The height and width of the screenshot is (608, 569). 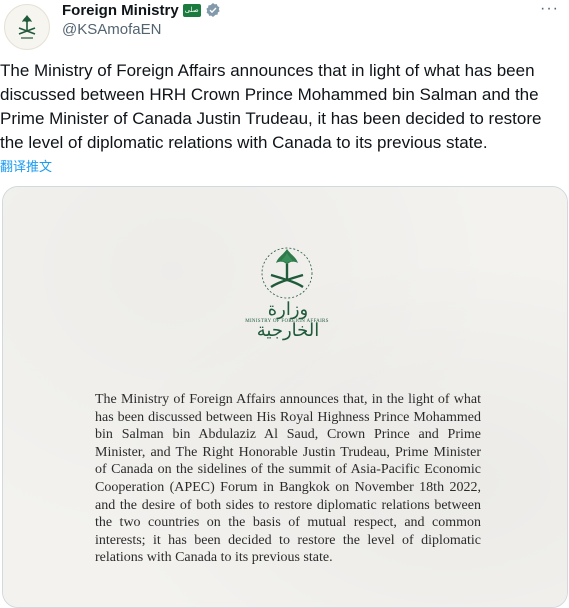 What do you see at coordinates (287, 321) in the screenshot?
I see `ministry-subtitle: MINISTRY OF FOREIGN AFFAIRS` at bounding box center [287, 321].